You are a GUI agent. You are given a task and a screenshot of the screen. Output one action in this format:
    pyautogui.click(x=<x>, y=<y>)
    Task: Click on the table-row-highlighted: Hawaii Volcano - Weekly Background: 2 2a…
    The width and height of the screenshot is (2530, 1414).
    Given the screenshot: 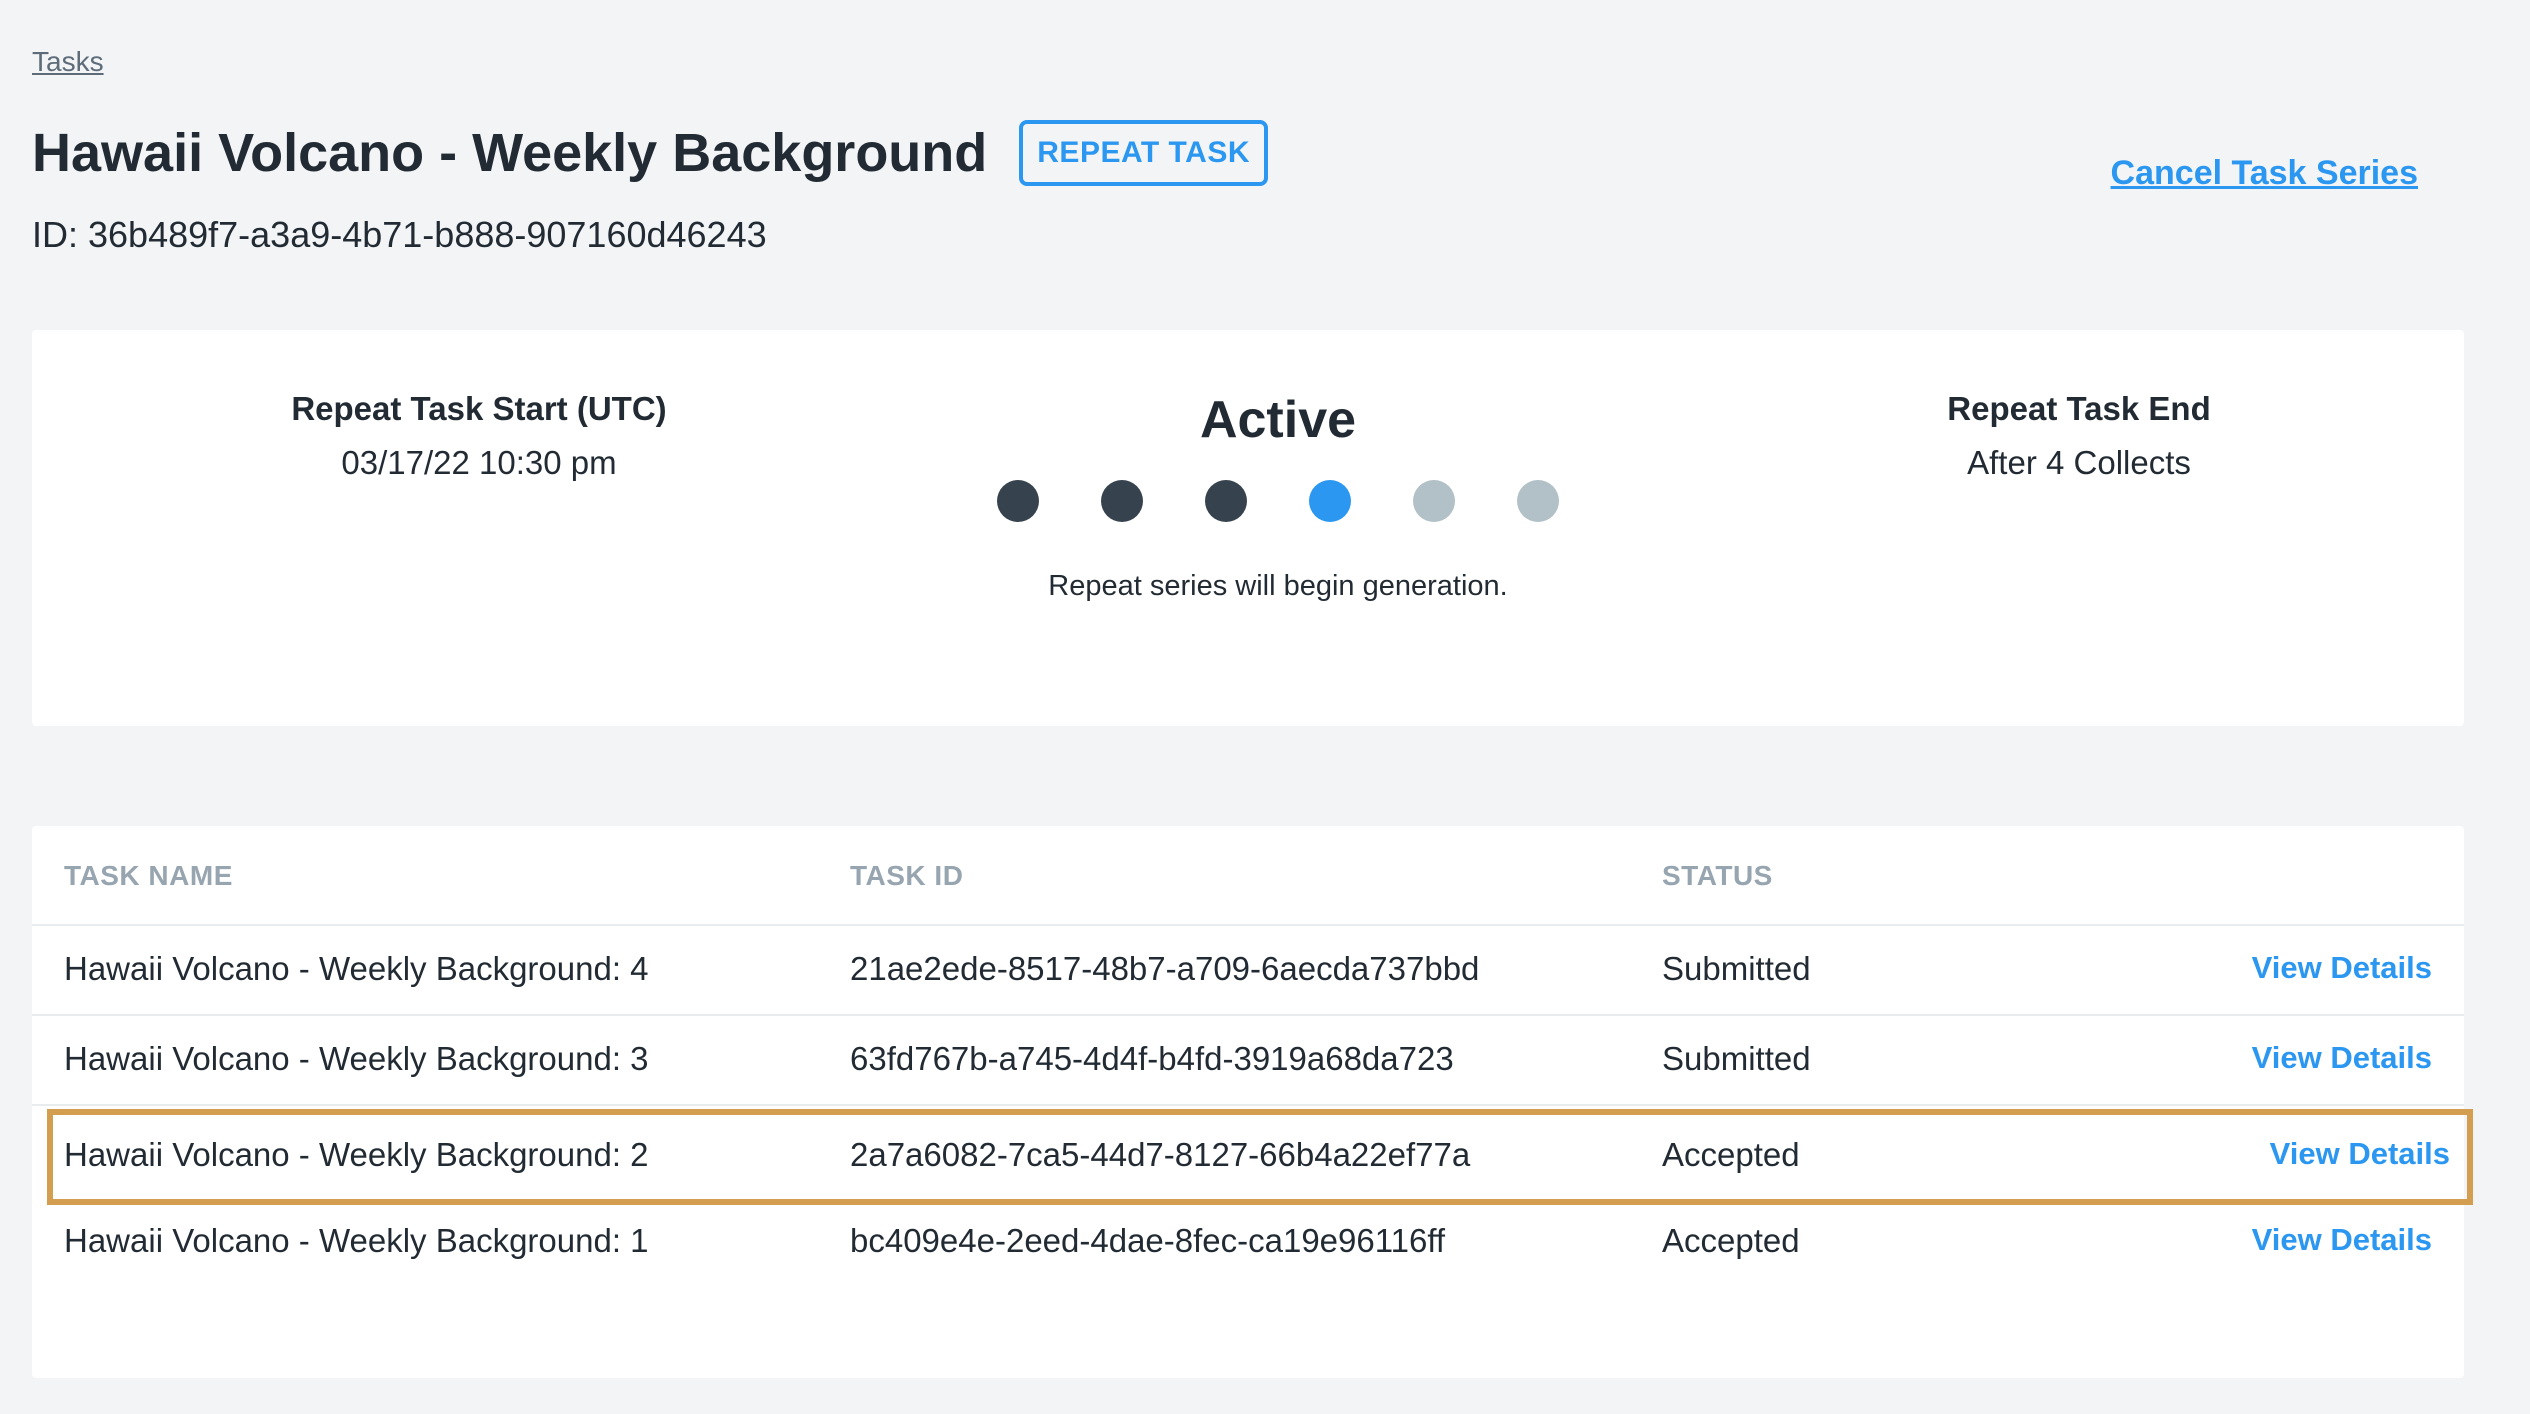 What is the action you would take?
    pyautogui.click(x=1260, y=1157)
    